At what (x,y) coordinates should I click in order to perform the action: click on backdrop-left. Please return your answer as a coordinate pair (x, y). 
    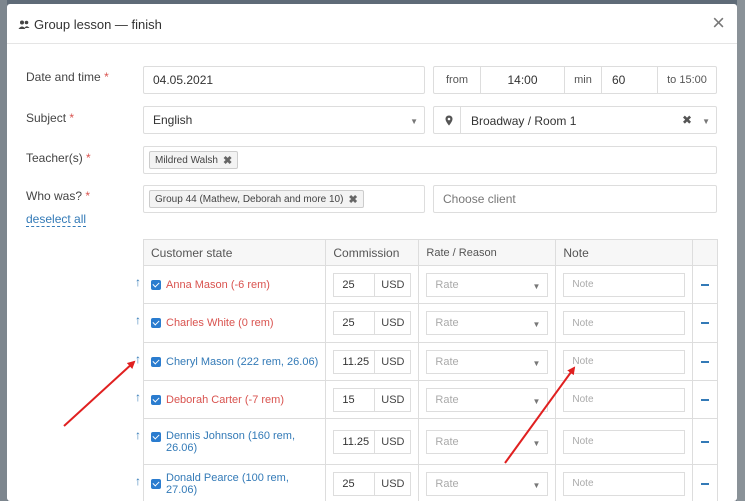
    Looking at the image, I should click on (3, 250).